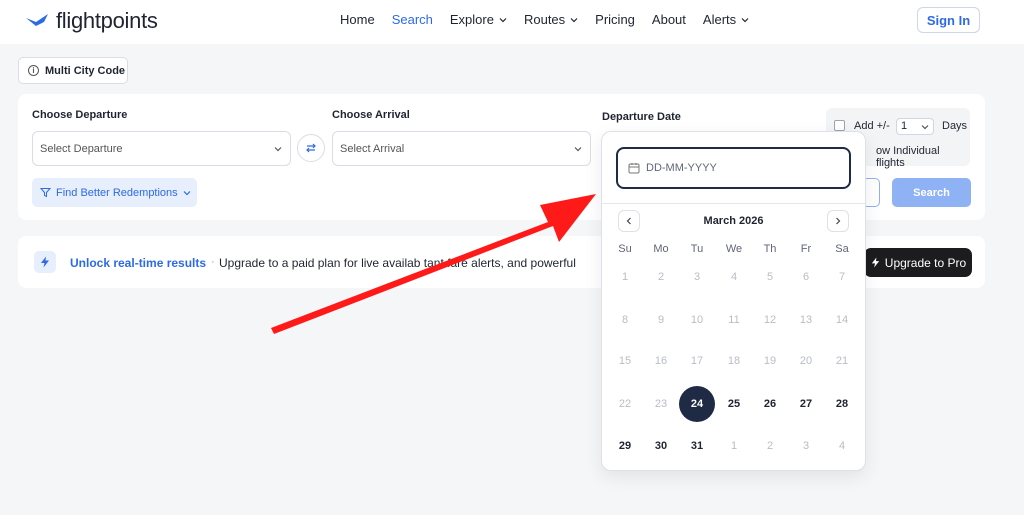 This screenshot has width=1024, height=515. I want to click on nav-home-label: Home, so click(357, 19).